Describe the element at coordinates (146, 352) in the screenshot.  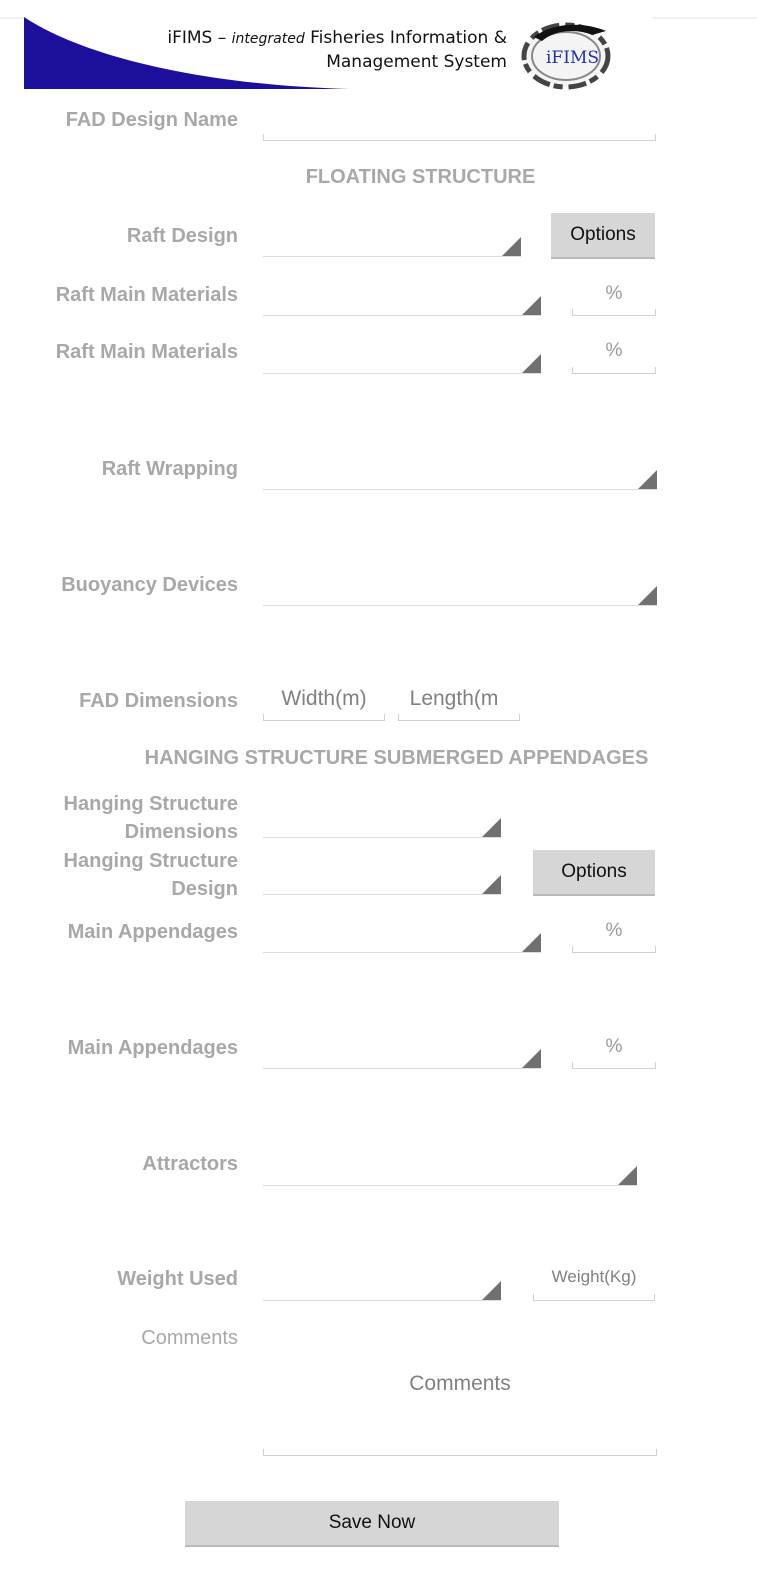
I see `raft-main-materials-2-label: Raft Main Materials` at that location.